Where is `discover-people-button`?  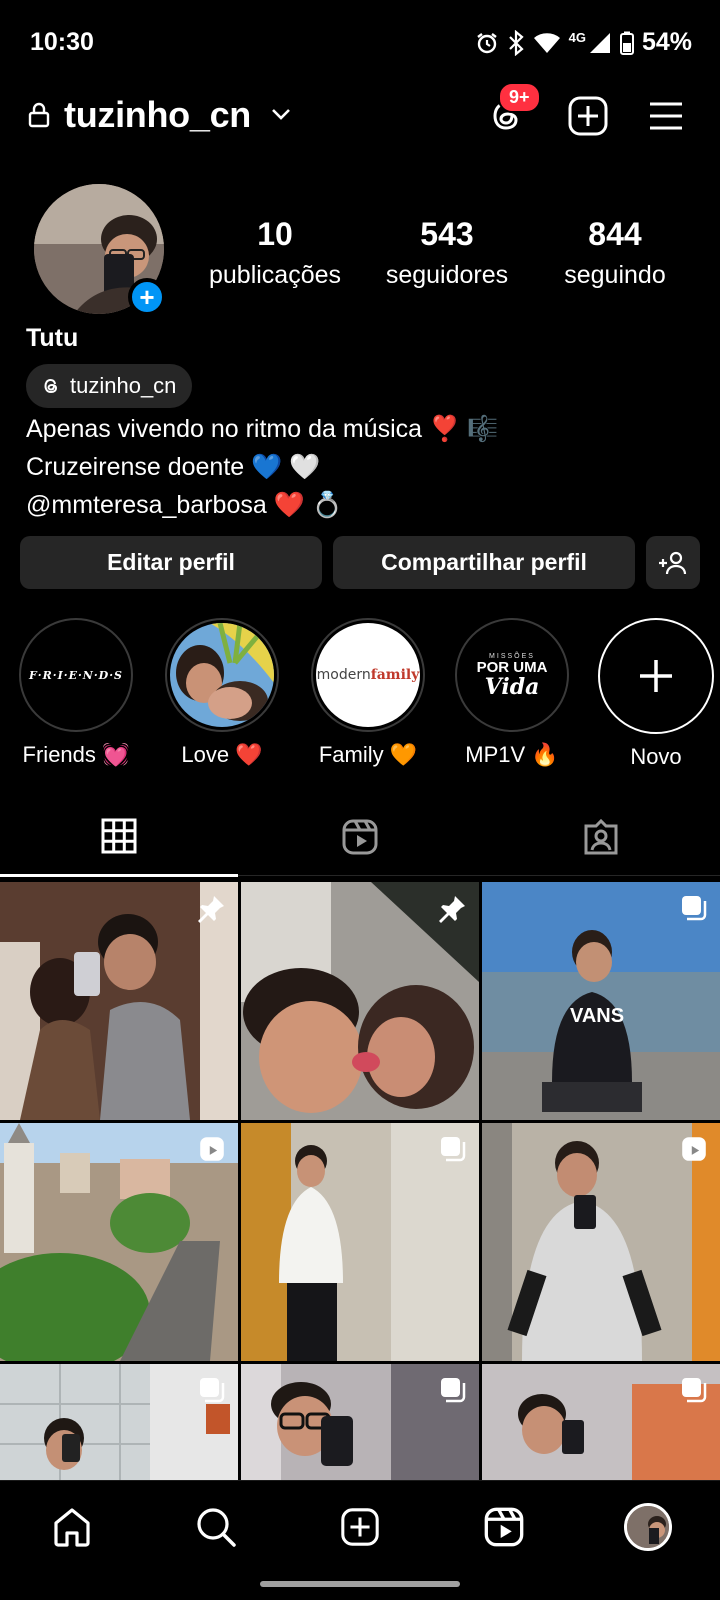
discover-people-button is located at coordinates (673, 562).